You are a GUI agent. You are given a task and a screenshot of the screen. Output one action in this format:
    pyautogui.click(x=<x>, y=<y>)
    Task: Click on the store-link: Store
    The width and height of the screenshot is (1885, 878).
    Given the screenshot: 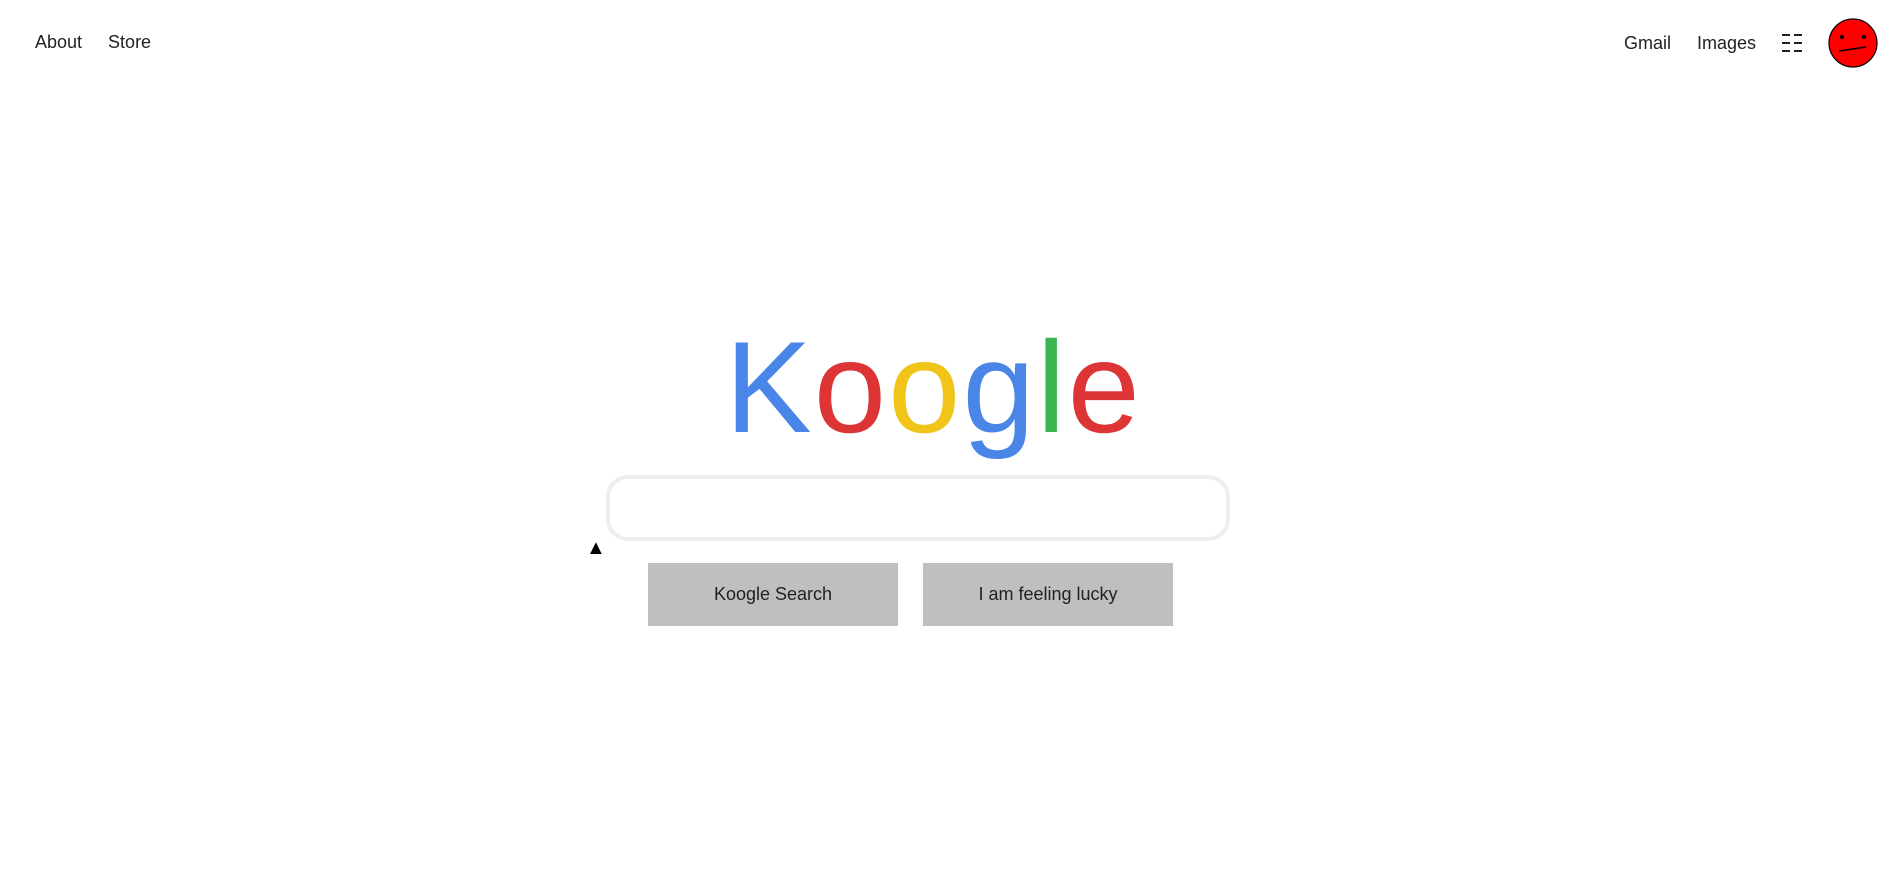 What is the action you would take?
    pyautogui.click(x=129, y=42)
    